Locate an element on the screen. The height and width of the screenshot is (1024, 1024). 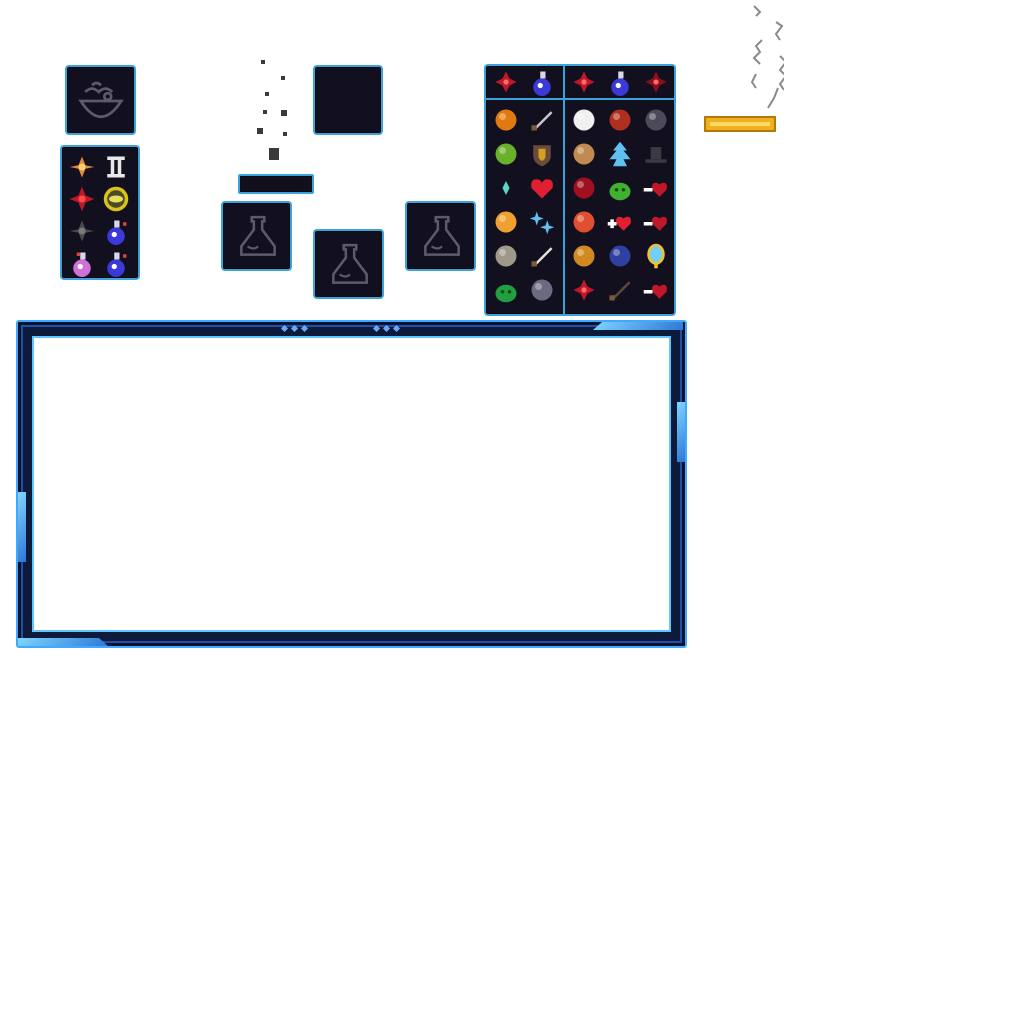
eye-gem-icon is located at coordinates (620, 256).